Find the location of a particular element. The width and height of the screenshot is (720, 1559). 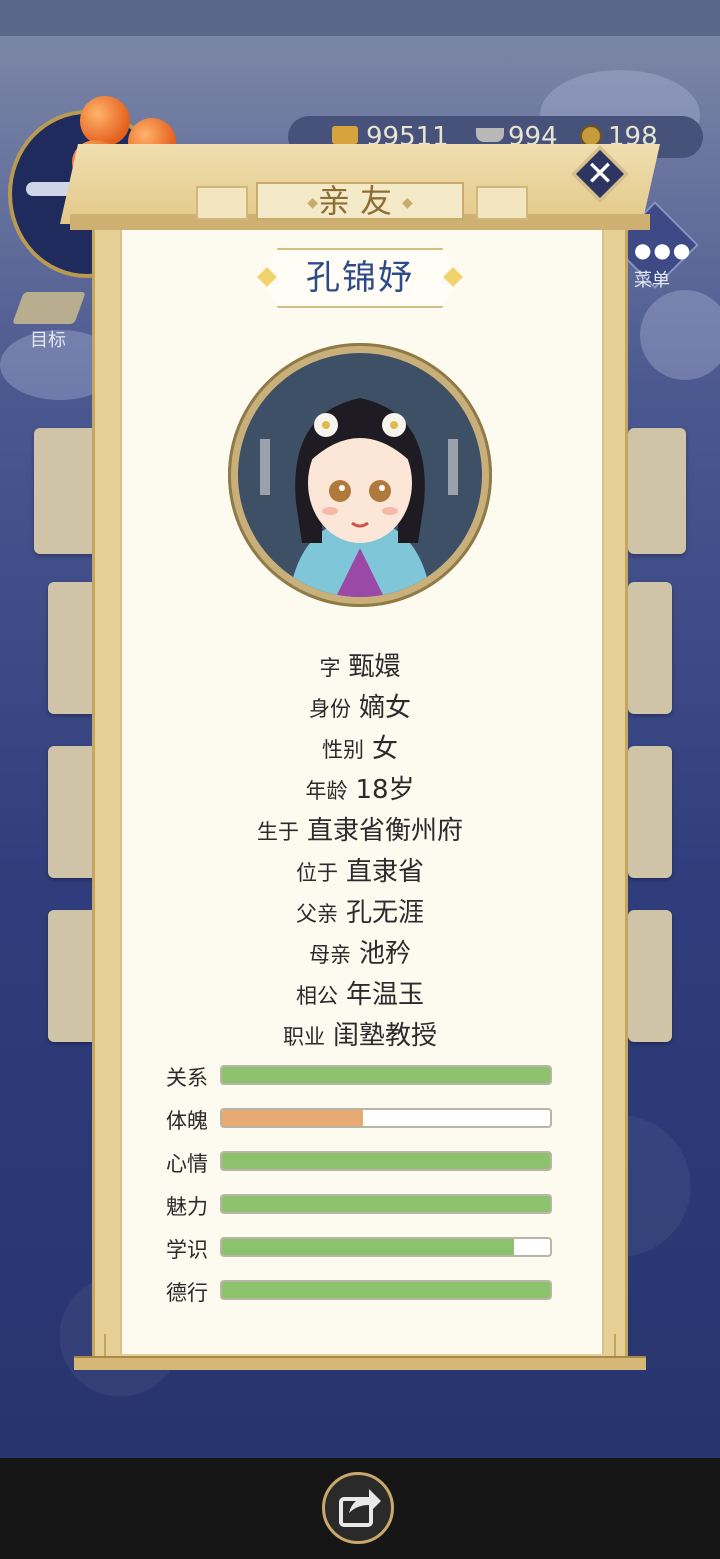

stat-label-virtue: 德行 is located at coordinates (187, 1293).